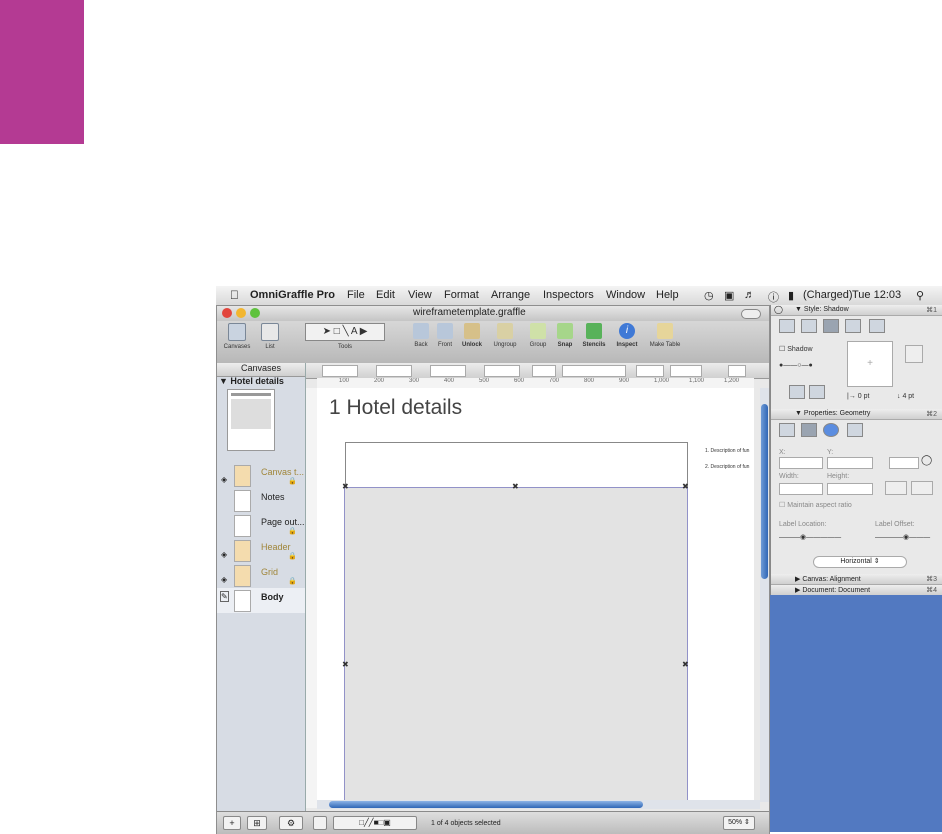  What do you see at coordinates (327, 331) in the screenshot?
I see `selection-tool-icon: ➤` at bounding box center [327, 331].